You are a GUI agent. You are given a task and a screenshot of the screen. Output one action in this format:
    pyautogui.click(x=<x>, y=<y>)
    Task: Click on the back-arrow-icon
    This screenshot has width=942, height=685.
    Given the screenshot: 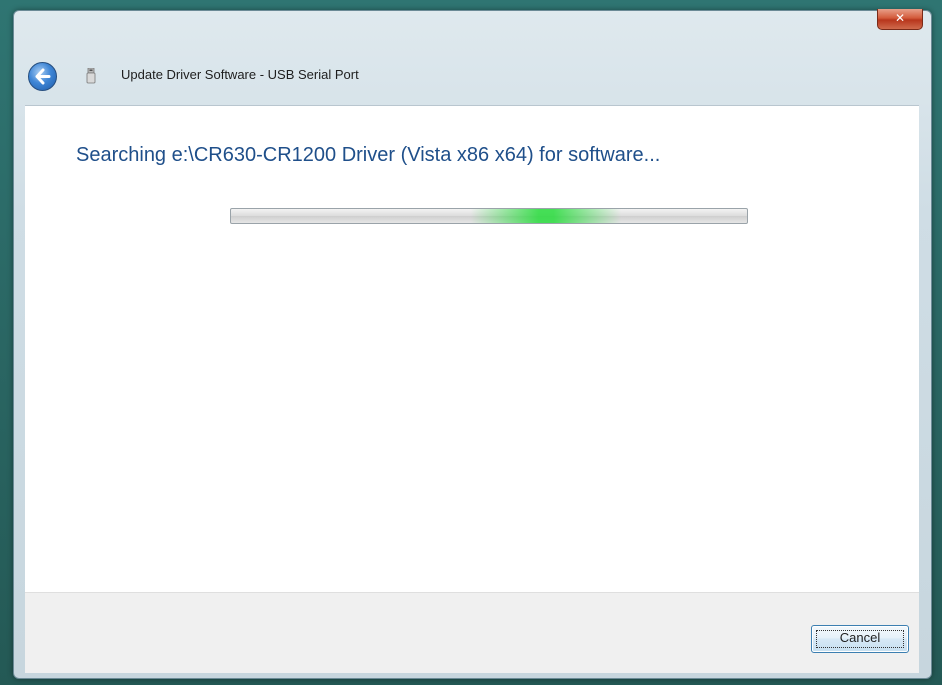 What is the action you would take?
    pyautogui.click(x=43, y=76)
    